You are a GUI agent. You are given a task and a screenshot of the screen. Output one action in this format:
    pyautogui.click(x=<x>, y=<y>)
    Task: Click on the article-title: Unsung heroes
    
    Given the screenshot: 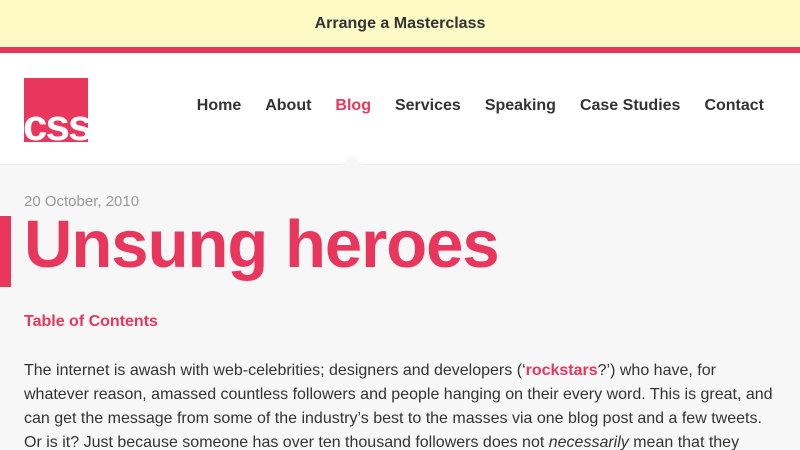 What is the action you would take?
    pyautogui.click(x=262, y=244)
    